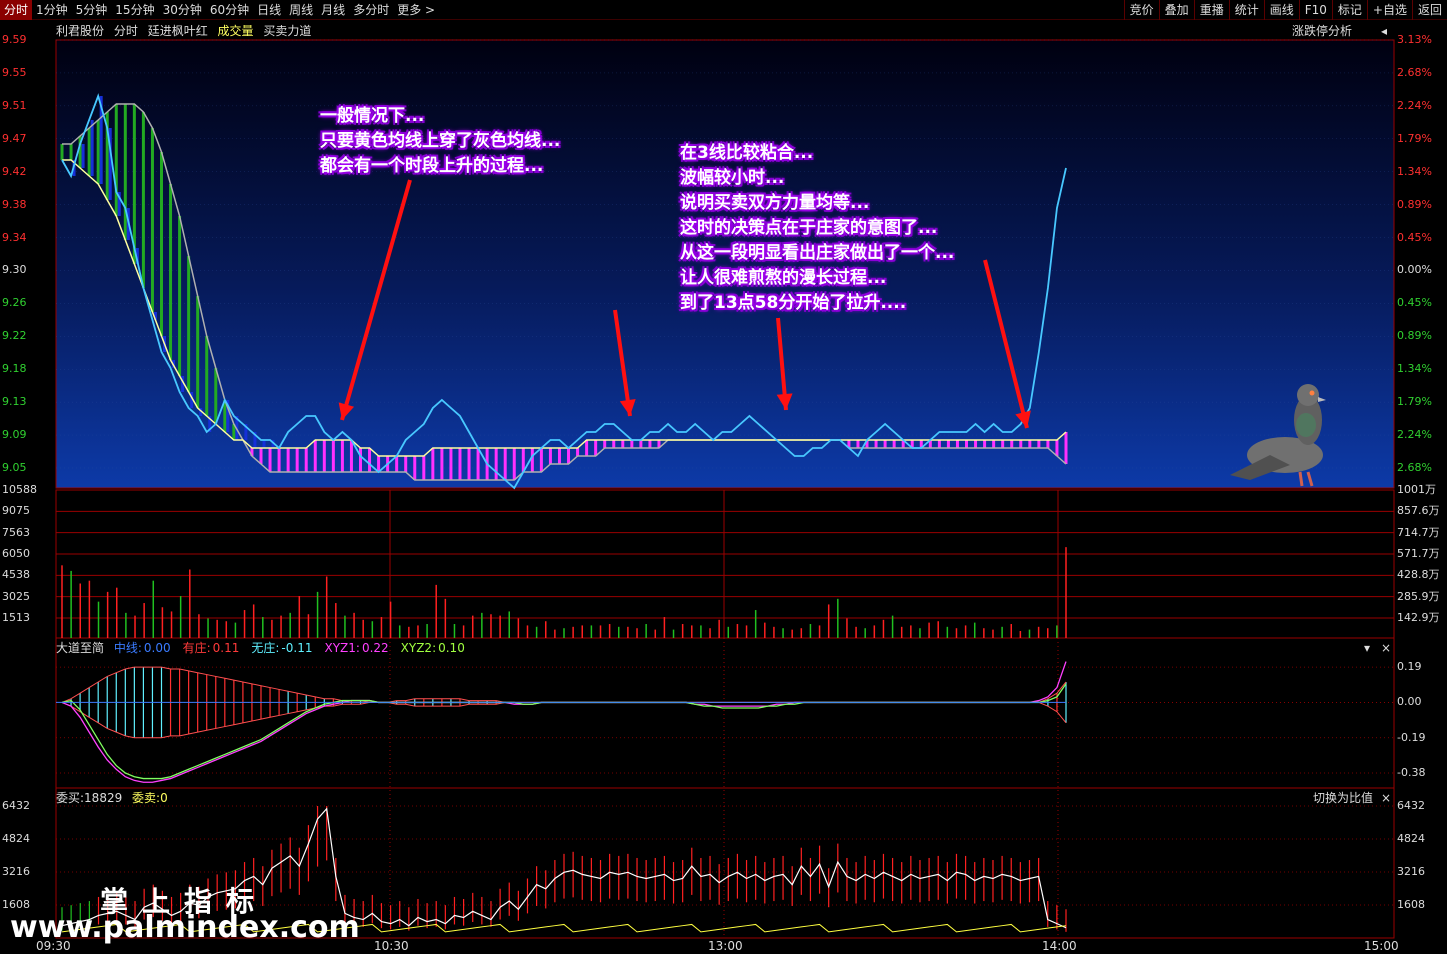 The image size is (1447, 954). What do you see at coordinates (185, 927) in the screenshot?
I see `watermark-url: www.palmindex.com` at bounding box center [185, 927].